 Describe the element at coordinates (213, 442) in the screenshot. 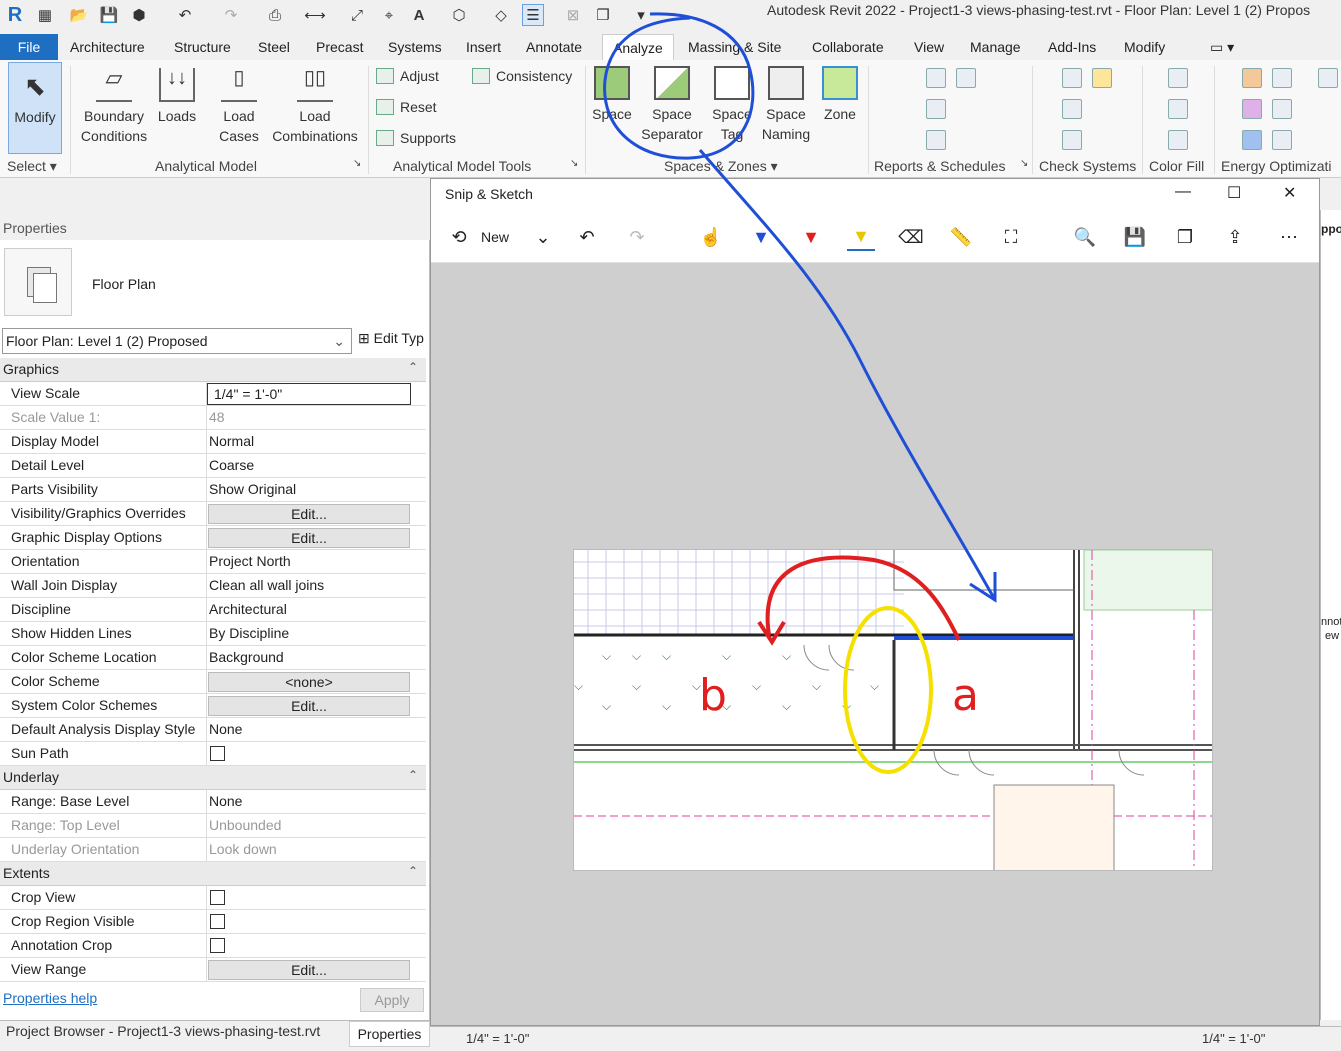

I see `prop-row: Display Model Normal` at that location.